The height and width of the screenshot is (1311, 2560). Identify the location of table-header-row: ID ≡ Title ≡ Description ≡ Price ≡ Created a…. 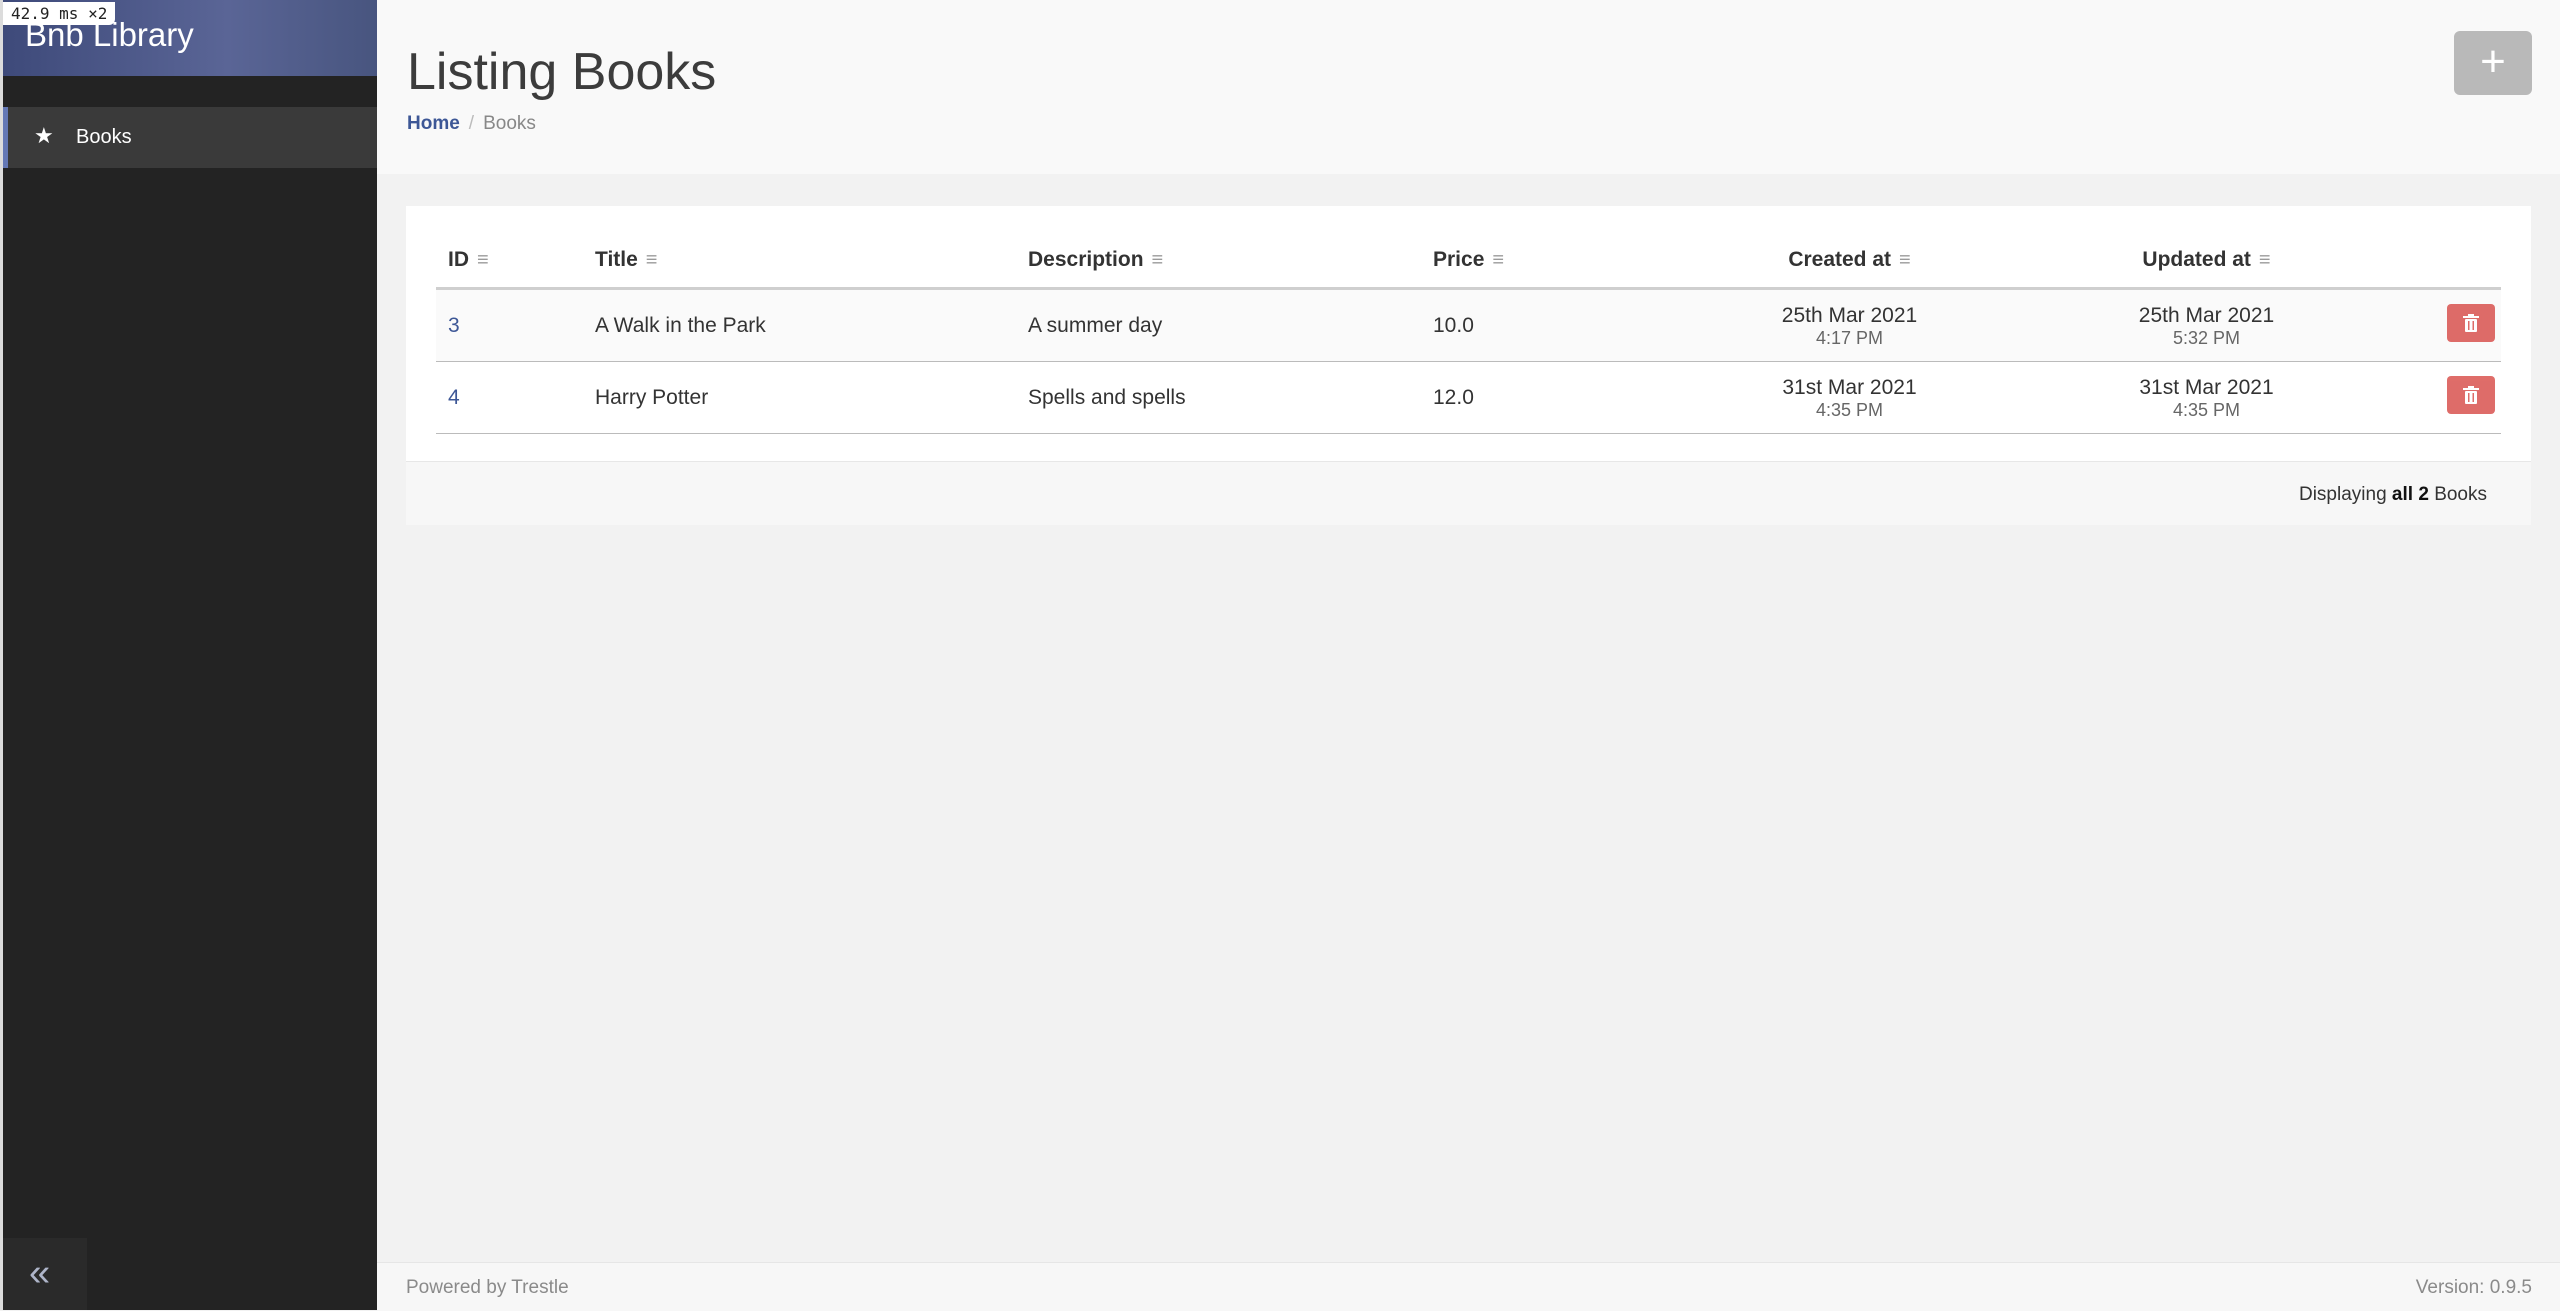
(1468, 261).